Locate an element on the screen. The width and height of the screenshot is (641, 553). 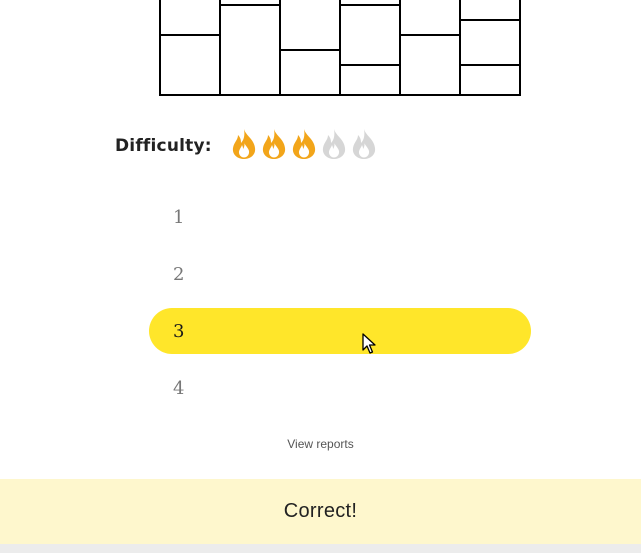
mouse-cursor-icon is located at coordinates (369, 343).